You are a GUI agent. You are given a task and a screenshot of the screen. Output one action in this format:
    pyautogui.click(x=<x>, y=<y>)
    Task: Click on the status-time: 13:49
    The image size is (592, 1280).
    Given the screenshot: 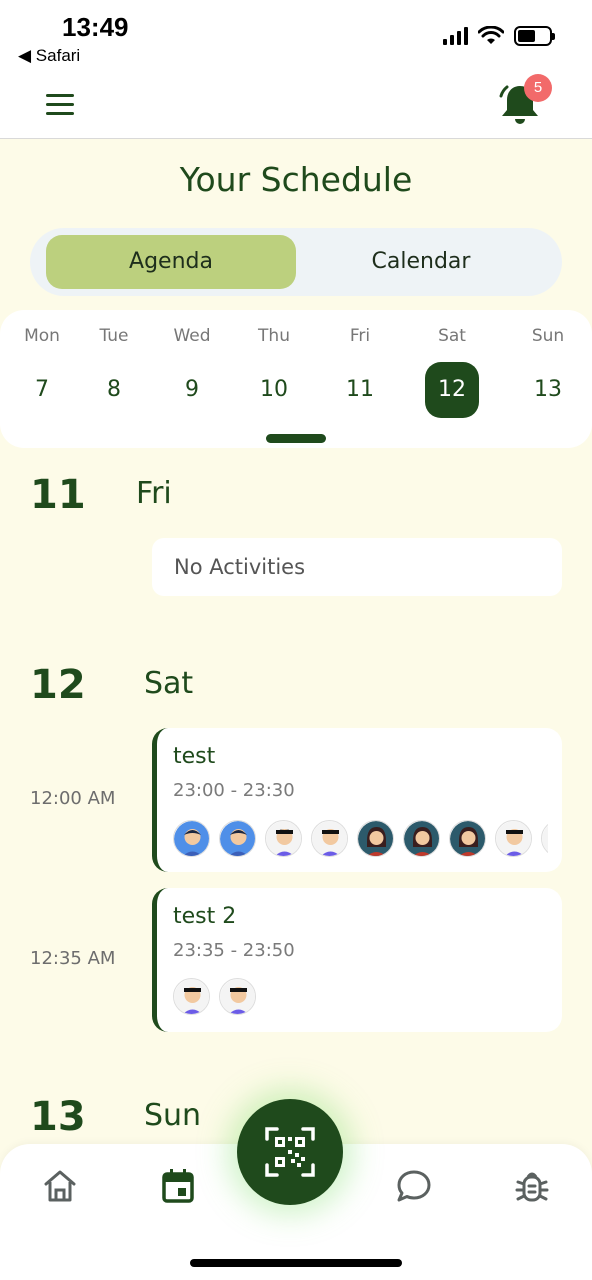 What is the action you would take?
    pyautogui.click(x=95, y=27)
    